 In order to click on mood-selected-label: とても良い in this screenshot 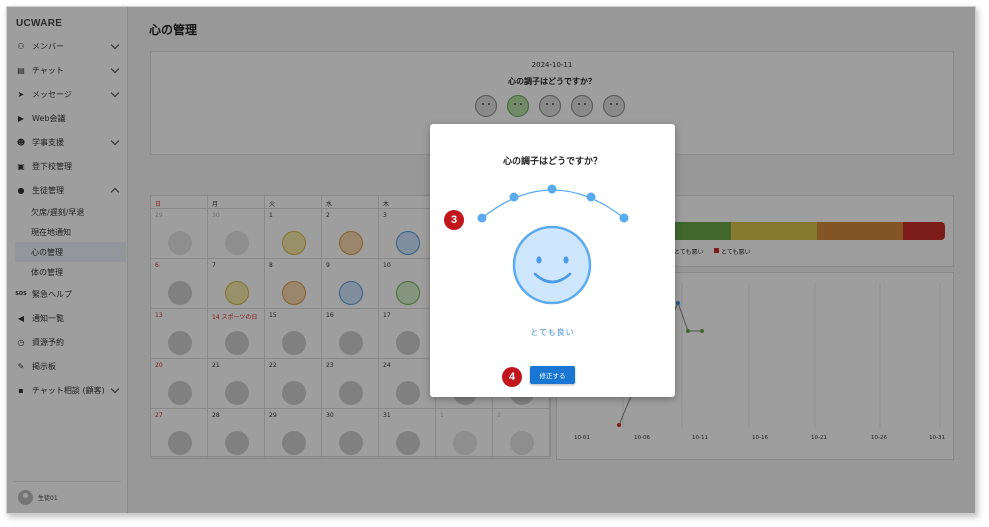, I will do `click(552, 332)`.